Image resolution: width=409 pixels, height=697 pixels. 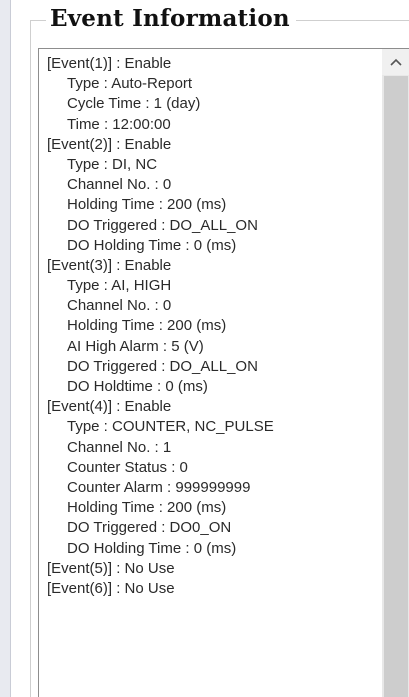 What do you see at coordinates (160, 64) in the screenshot?
I see `event-header-item: [Event(1)] : Enable` at bounding box center [160, 64].